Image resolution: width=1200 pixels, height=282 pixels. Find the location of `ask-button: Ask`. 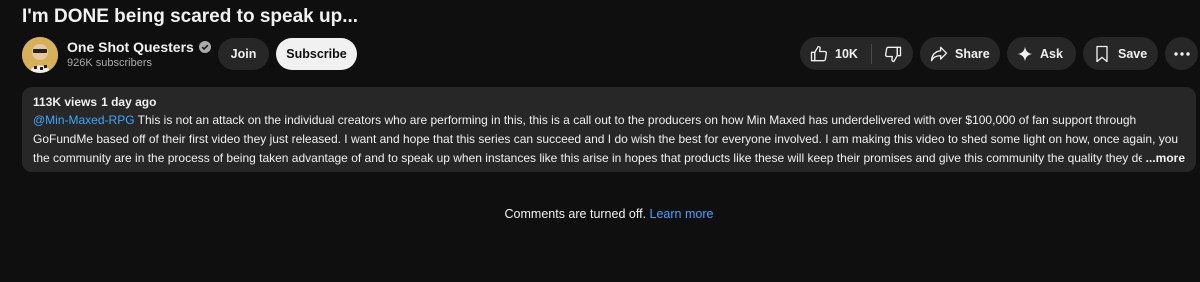

ask-button: Ask is located at coordinates (1041, 53).